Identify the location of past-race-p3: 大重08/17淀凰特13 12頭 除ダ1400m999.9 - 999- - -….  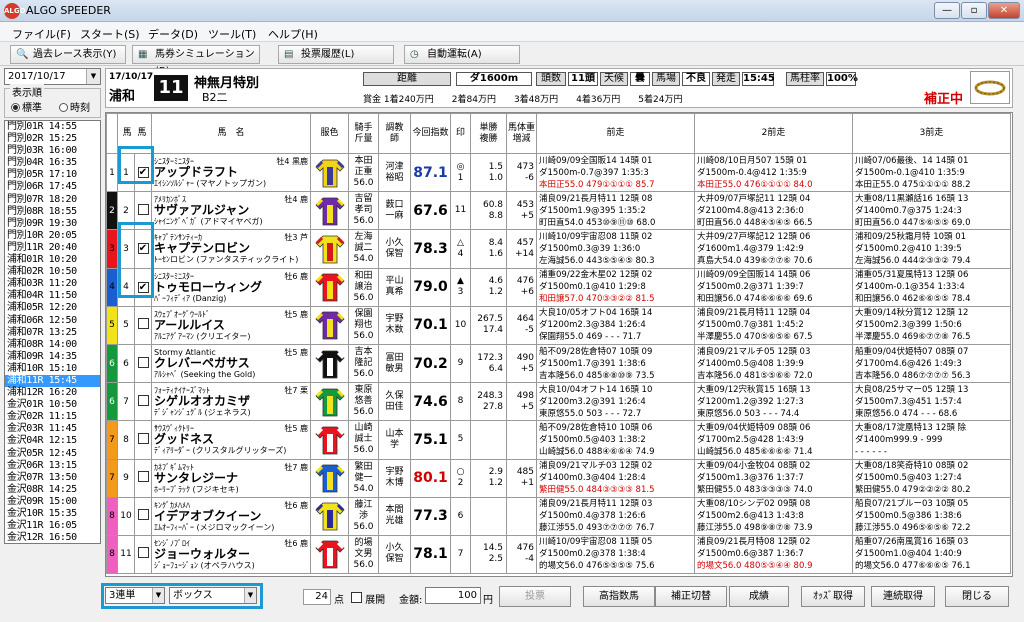
(932, 440).